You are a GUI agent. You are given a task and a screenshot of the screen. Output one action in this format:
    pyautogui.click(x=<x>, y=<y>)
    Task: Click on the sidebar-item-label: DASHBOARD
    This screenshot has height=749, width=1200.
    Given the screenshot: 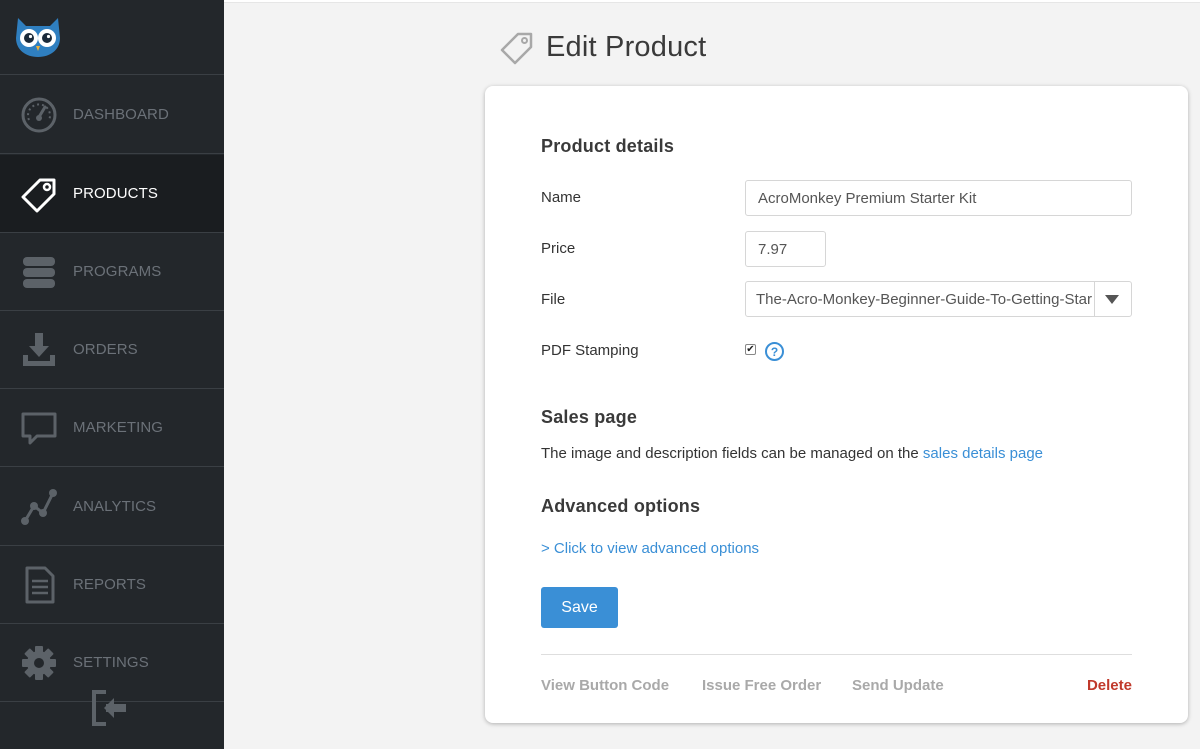 What is the action you would take?
    pyautogui.click(x=121, y=114)
    